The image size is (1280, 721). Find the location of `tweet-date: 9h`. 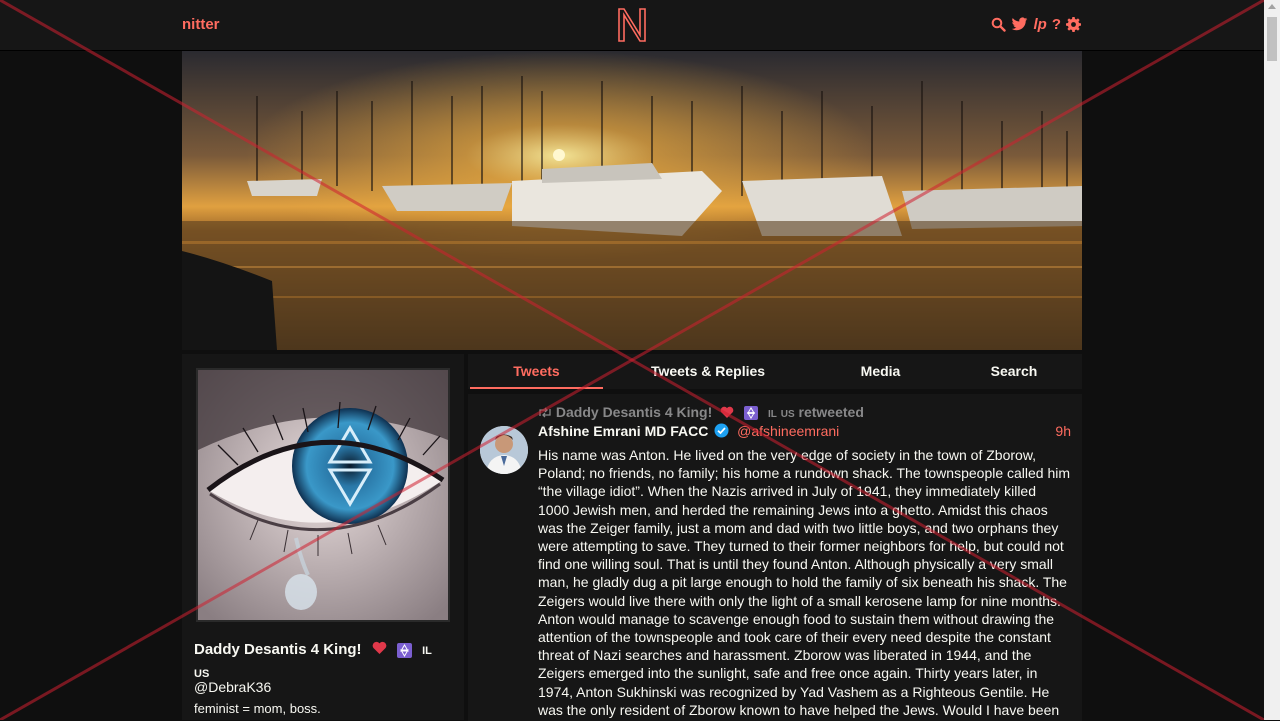

tweet-date: 9h is located at coordinates (1063, 431).